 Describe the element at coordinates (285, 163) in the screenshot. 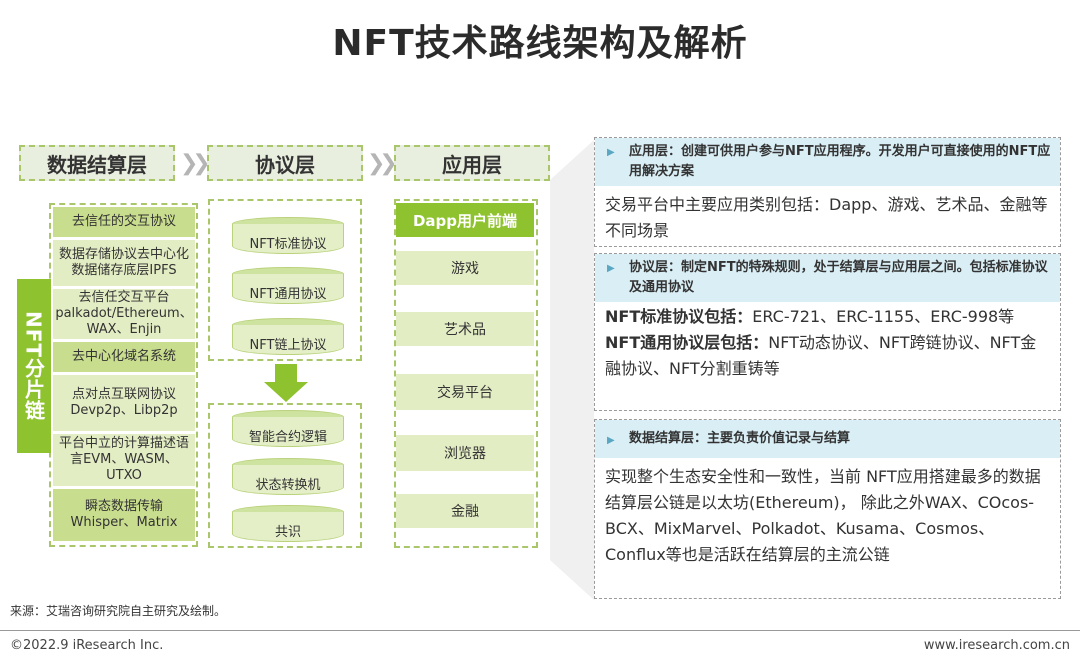

I see `protocol-layer-header: 协议层` at that location.